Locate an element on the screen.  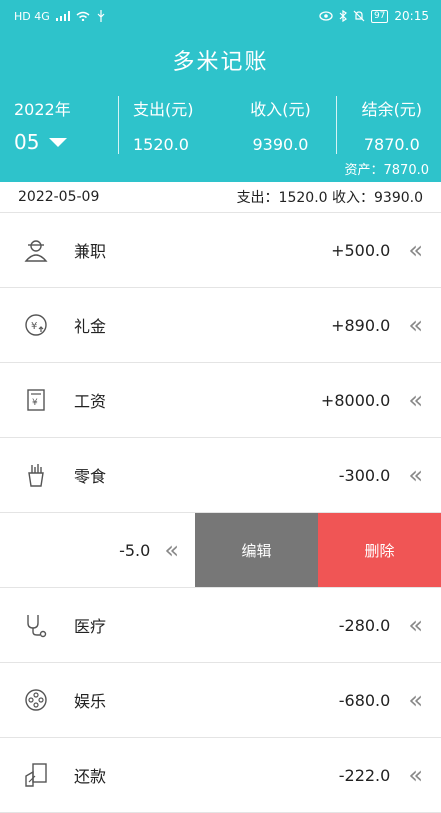
balance-value: 7870.0 is located at coordinates (391, 144).